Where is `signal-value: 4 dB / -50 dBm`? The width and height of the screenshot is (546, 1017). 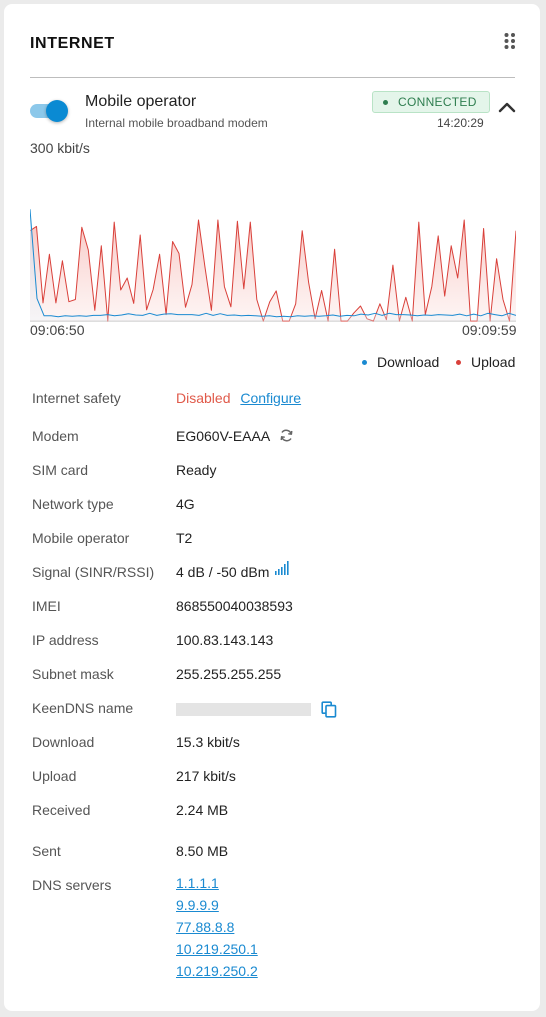 signal-value: 4 dB / -50 dBm is located at coordinates (233, 570).